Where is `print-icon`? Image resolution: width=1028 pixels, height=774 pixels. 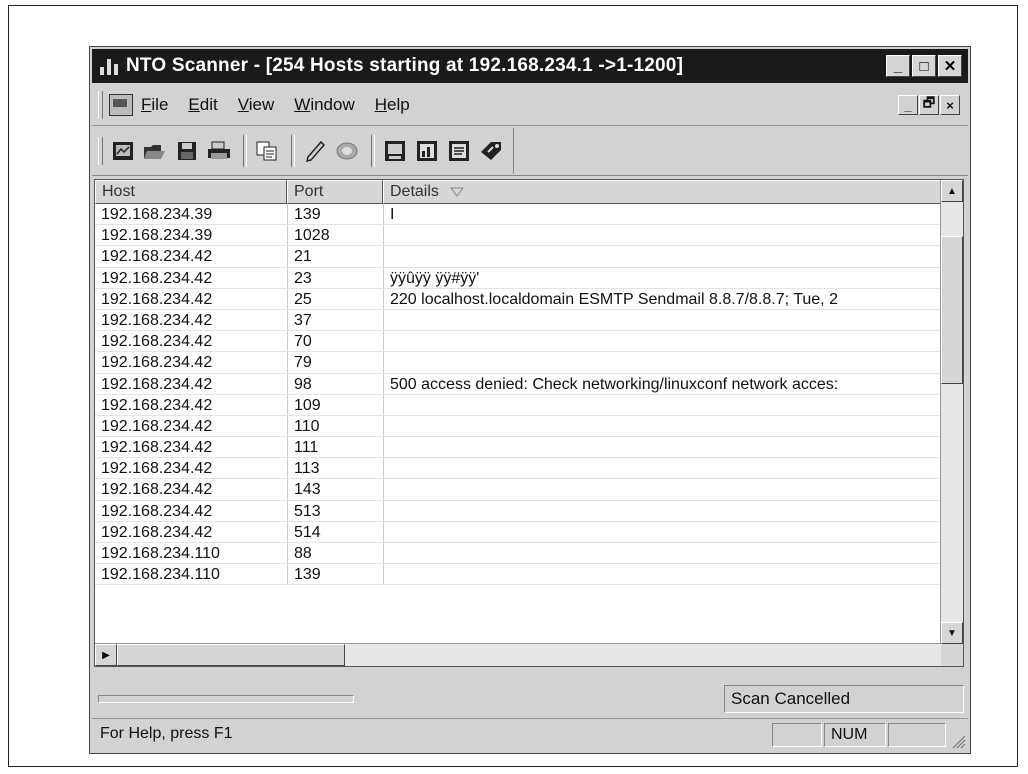 print-icon is located at coordinates (219, 151).